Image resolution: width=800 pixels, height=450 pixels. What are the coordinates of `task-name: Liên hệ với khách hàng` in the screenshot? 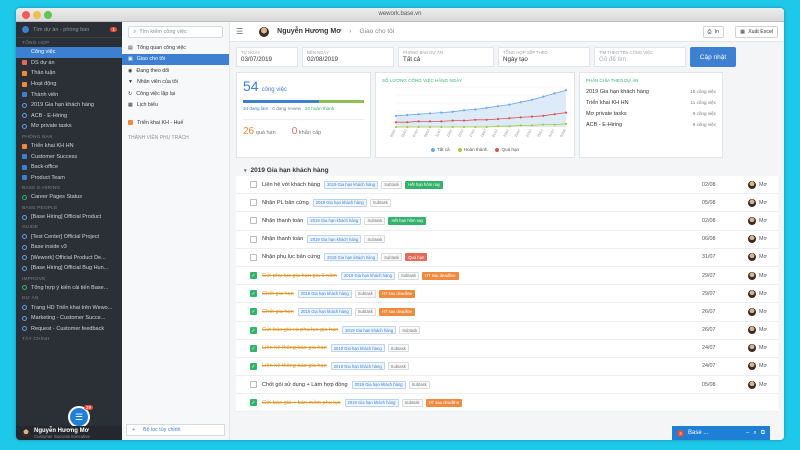 It's located at (291, 185).